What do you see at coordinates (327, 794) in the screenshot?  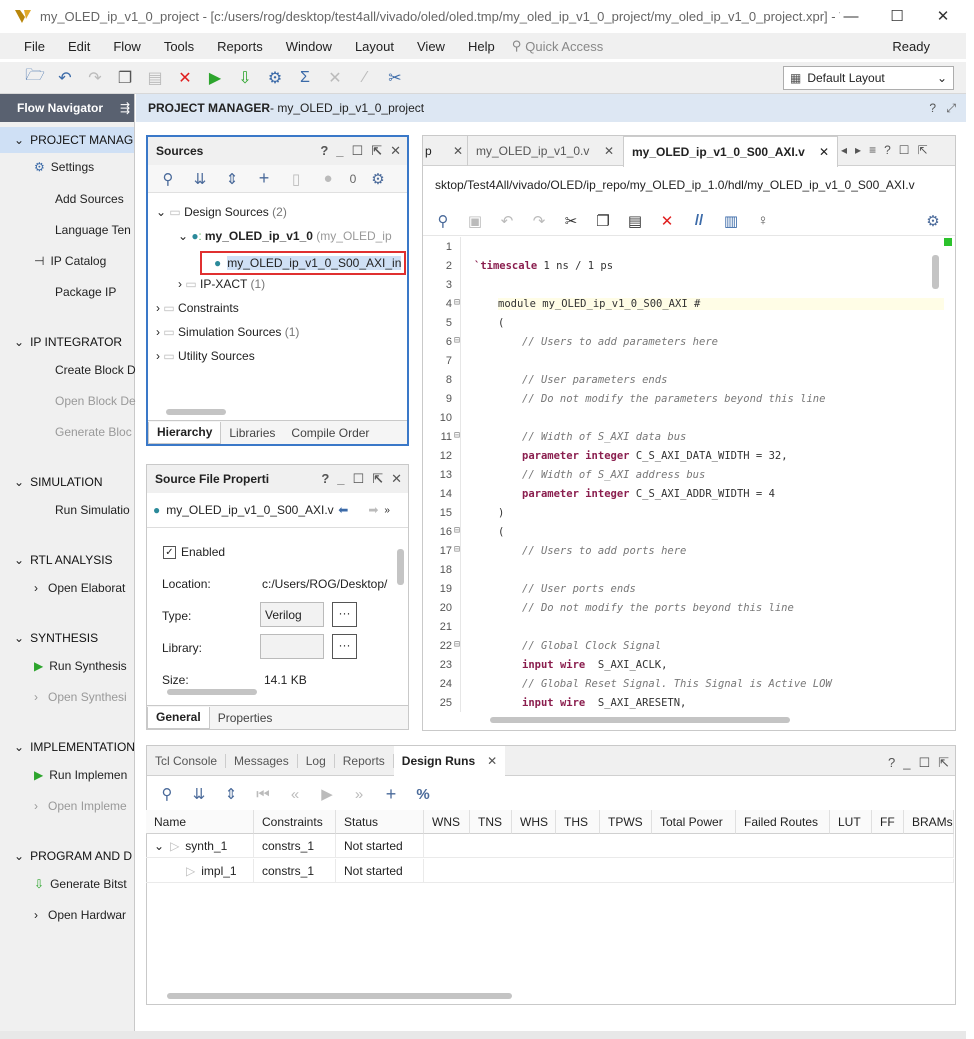 I see `next-play-icon: ▶` at bounding box center [327, 794].